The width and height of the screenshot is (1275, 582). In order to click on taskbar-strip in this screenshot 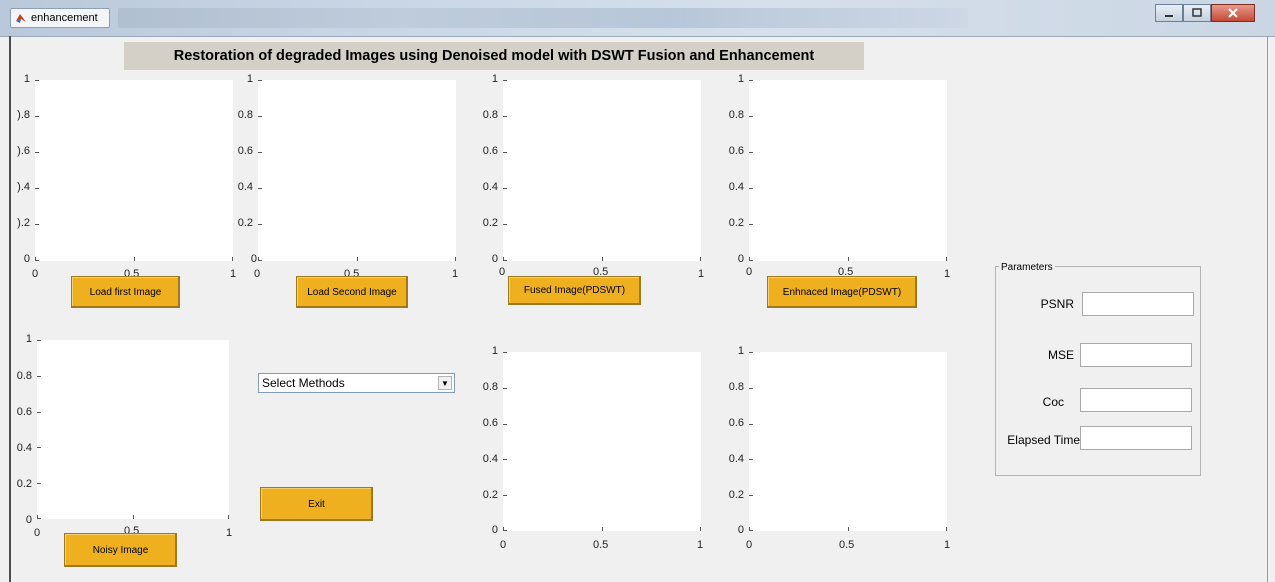, I will do `click(543, 18)`.